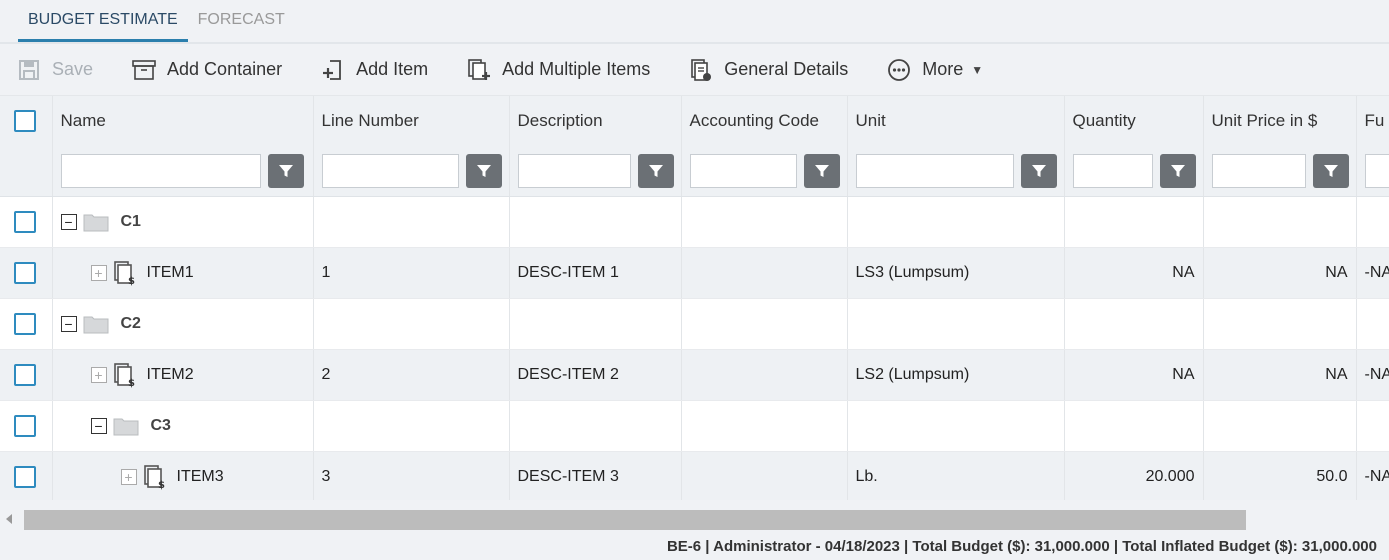 The height and width of the screenshot is (560, 1389). I want to click on filter-cell-description, so click(595, 171).